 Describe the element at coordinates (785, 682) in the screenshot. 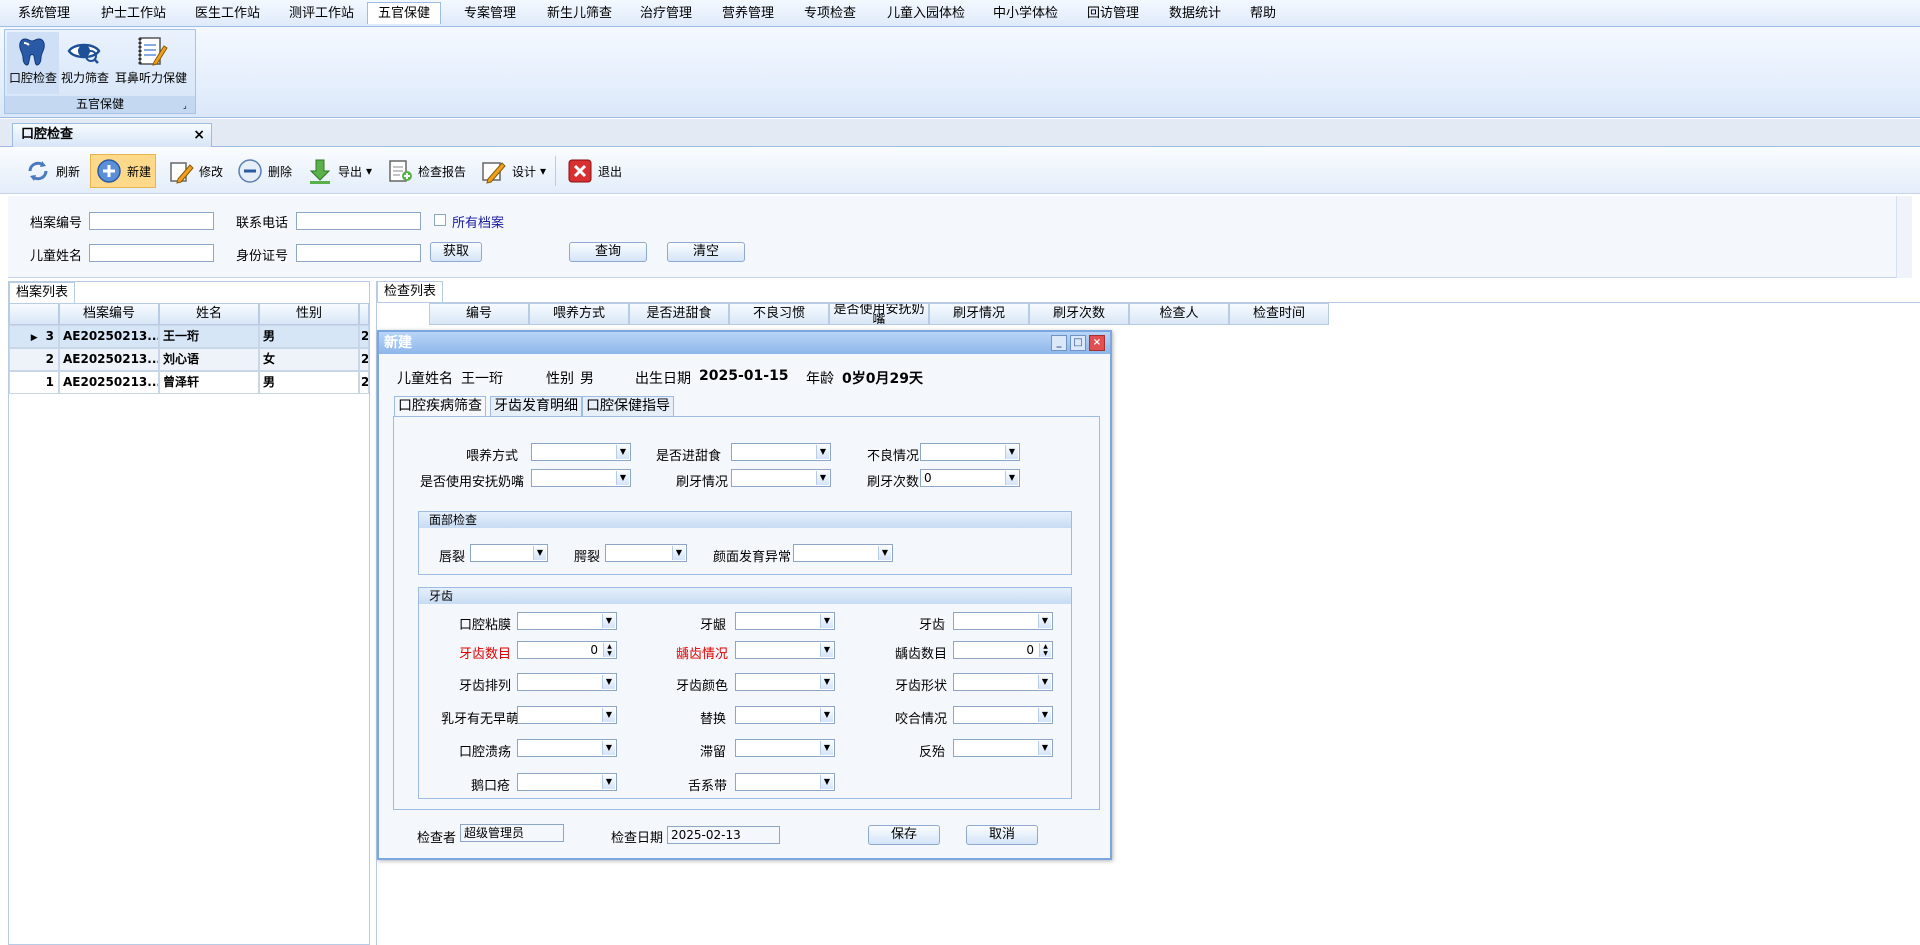

I see `teeth-color-select: ▼` at that location.